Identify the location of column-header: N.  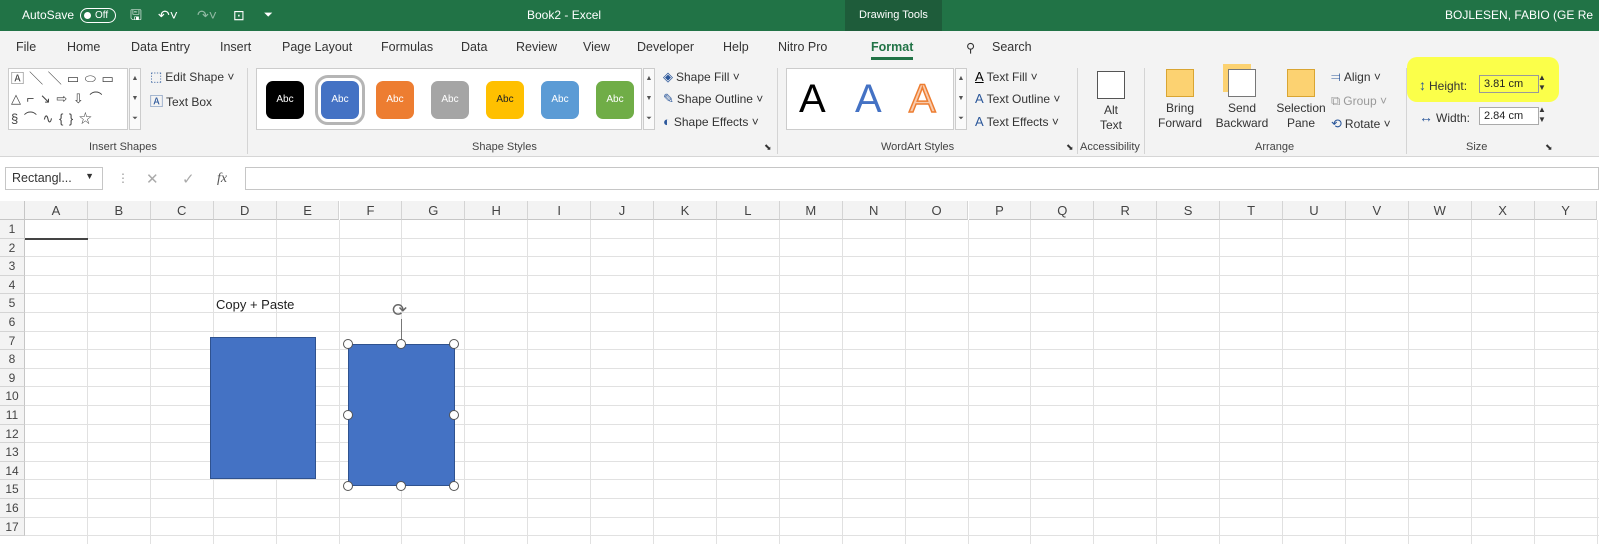
(874, 210).